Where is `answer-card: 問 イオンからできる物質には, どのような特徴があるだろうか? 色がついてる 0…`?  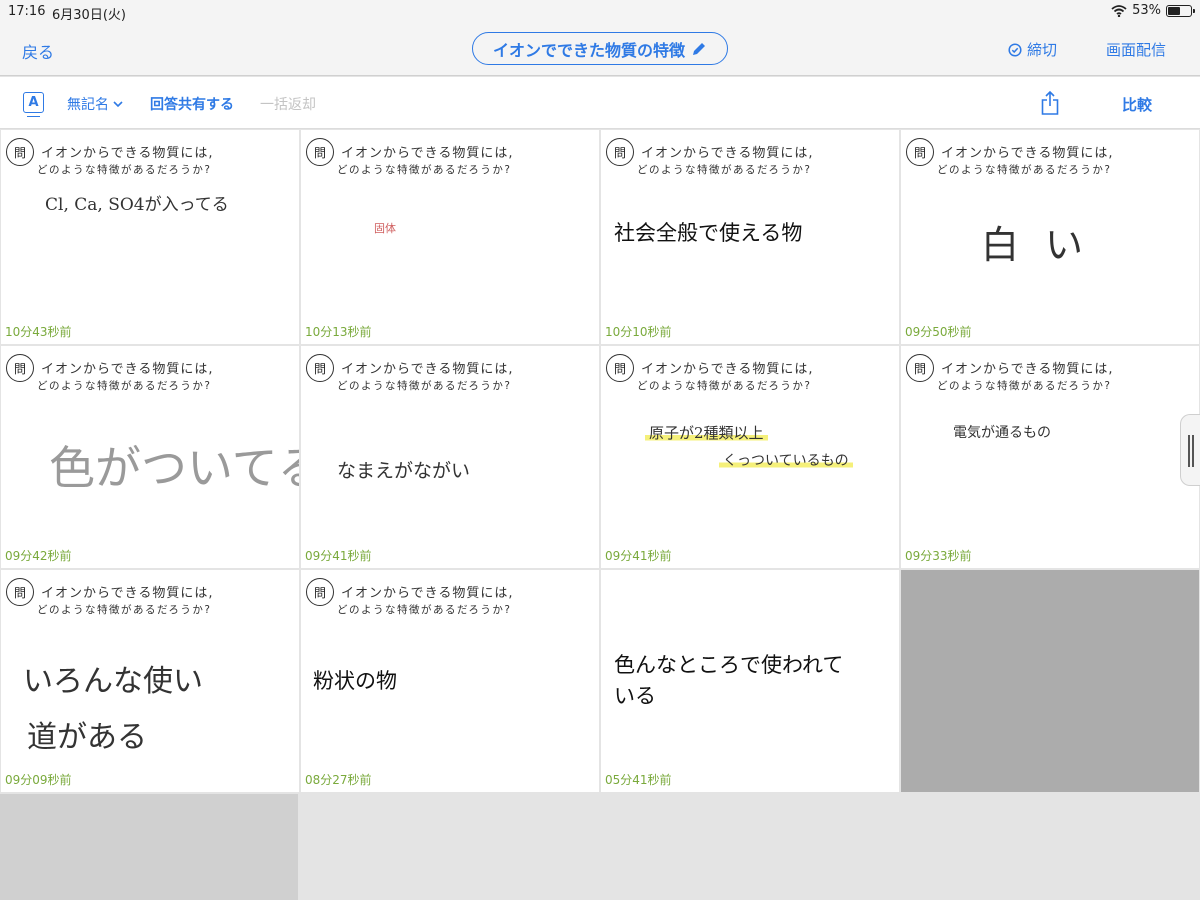
answer-card: 問 イオンからできる物質には, どのような特徴があるだろうか? 色がついてる 0… is located at coordinates (150, 457).